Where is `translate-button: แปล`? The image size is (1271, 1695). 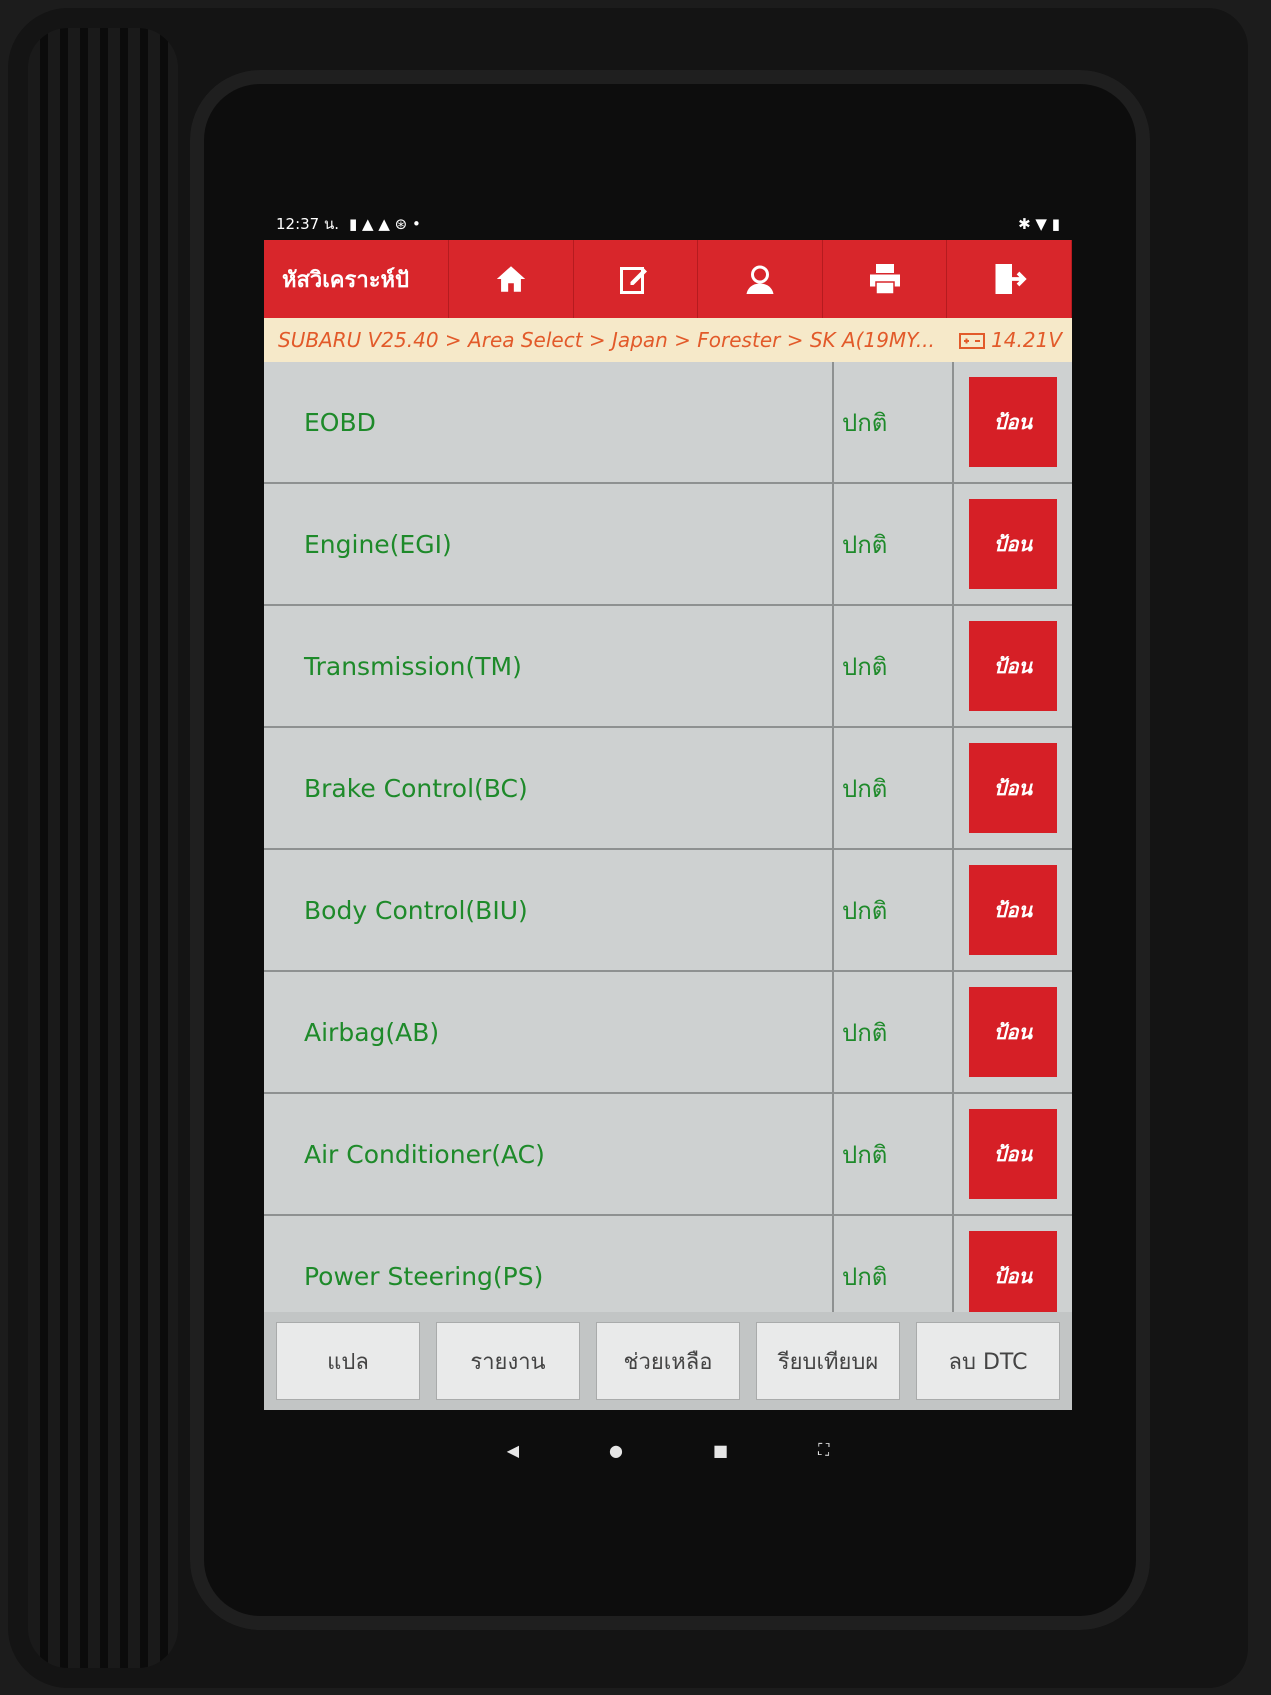 translate-button: แปล is located at coordinates (348, 1361).